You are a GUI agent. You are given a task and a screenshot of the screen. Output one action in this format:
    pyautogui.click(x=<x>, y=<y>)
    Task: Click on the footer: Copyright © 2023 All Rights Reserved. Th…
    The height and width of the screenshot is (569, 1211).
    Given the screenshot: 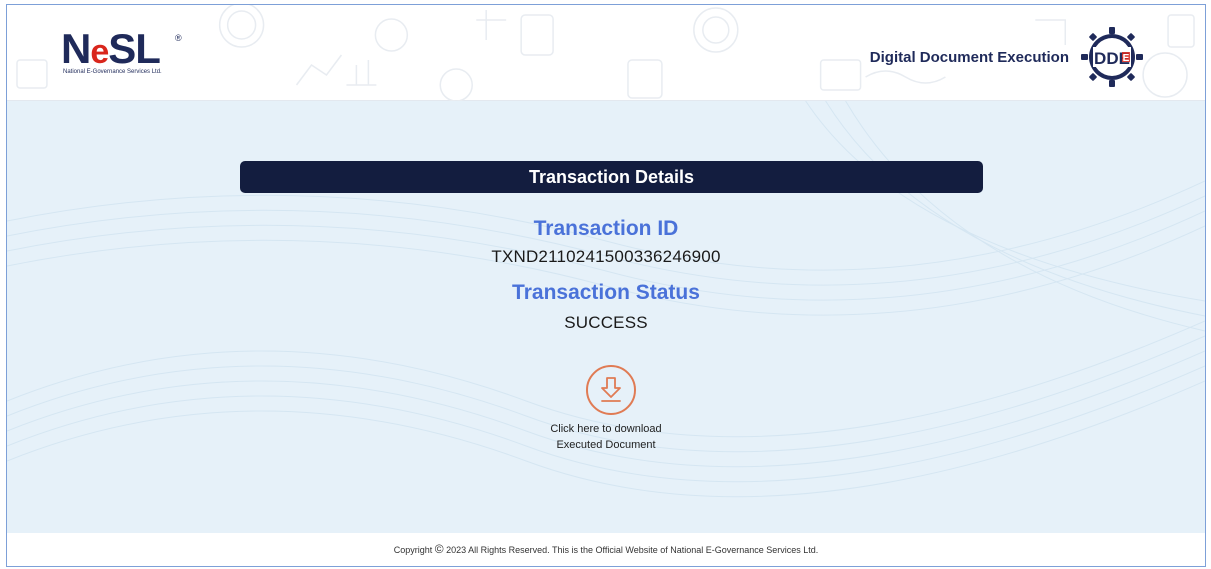 What is the action you would take?
    pyautogui.click(x=606, y=549)
    